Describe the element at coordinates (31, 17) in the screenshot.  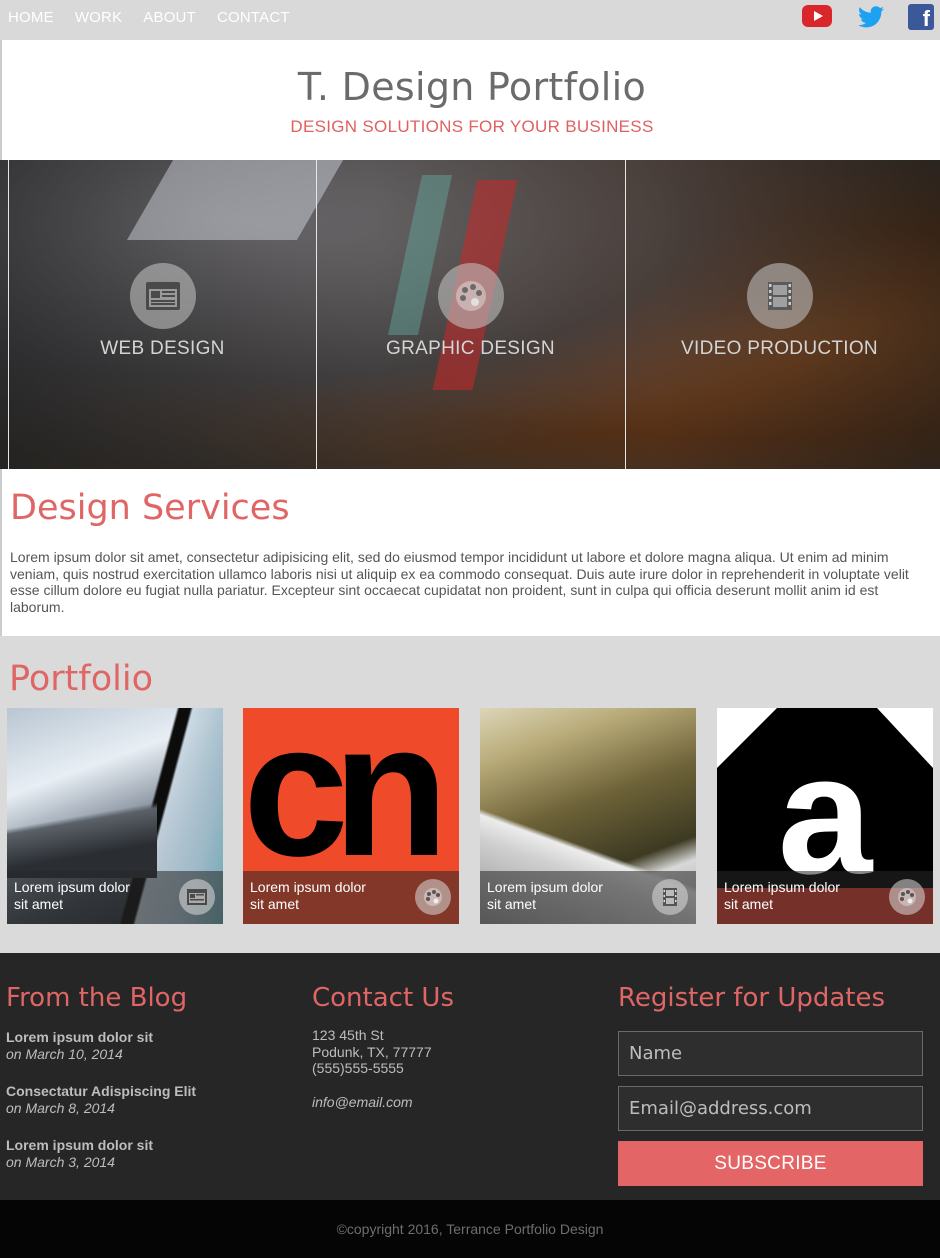
I see `nav-home-link: HOME` at that location.